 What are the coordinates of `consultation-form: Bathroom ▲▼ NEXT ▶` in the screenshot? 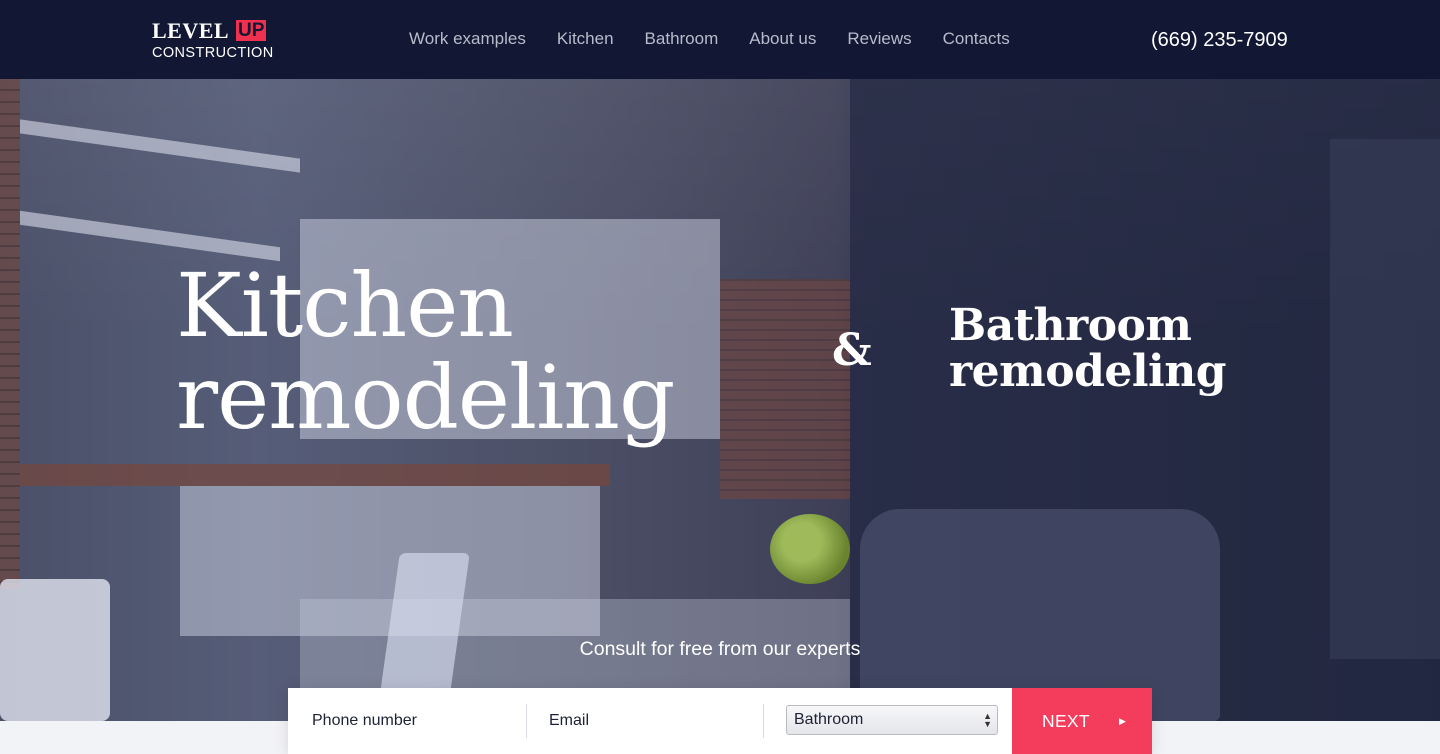 It's located at (720, 721).